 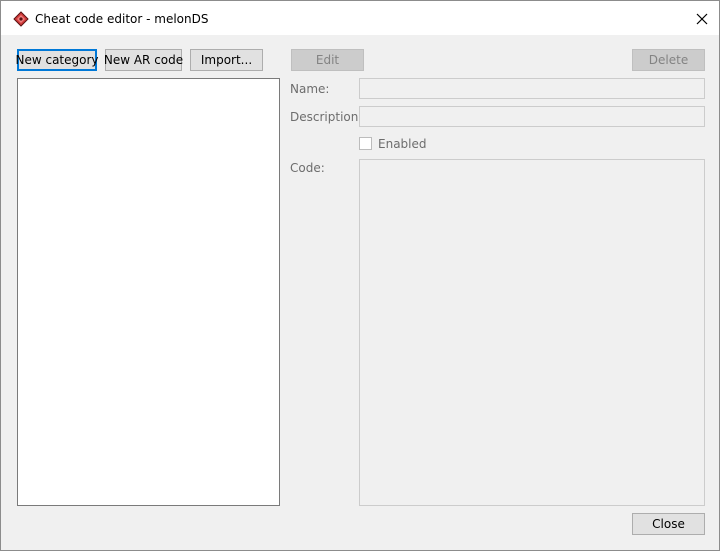 I want to click on name-field, so click(x=532, y=88).